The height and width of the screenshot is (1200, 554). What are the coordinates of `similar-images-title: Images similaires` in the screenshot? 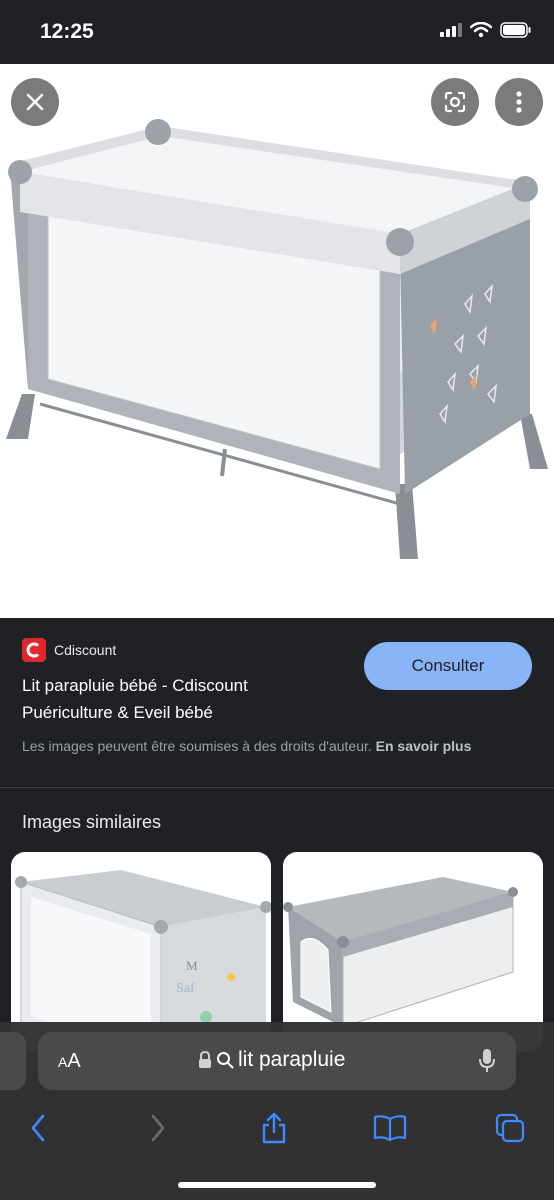 It's located at (92, 822).